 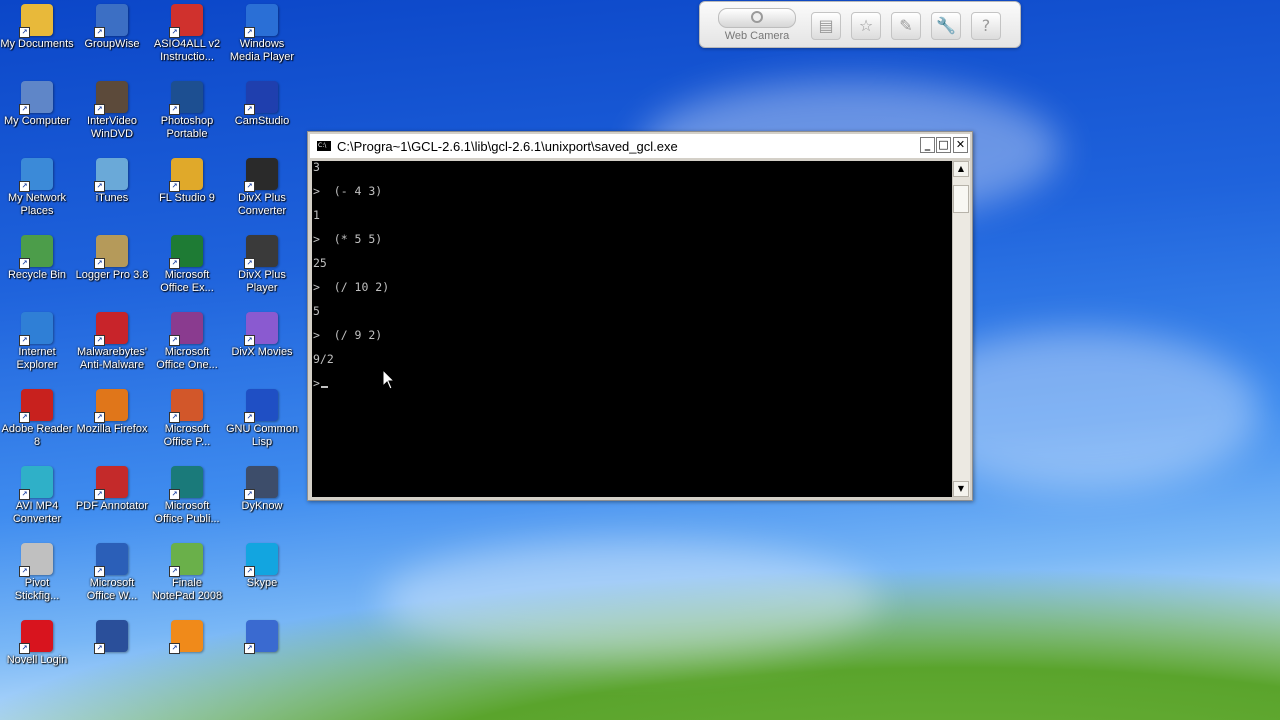 I want to click on desktop-icon: ↗ FL Studio 9, so click(x=187, y=180).